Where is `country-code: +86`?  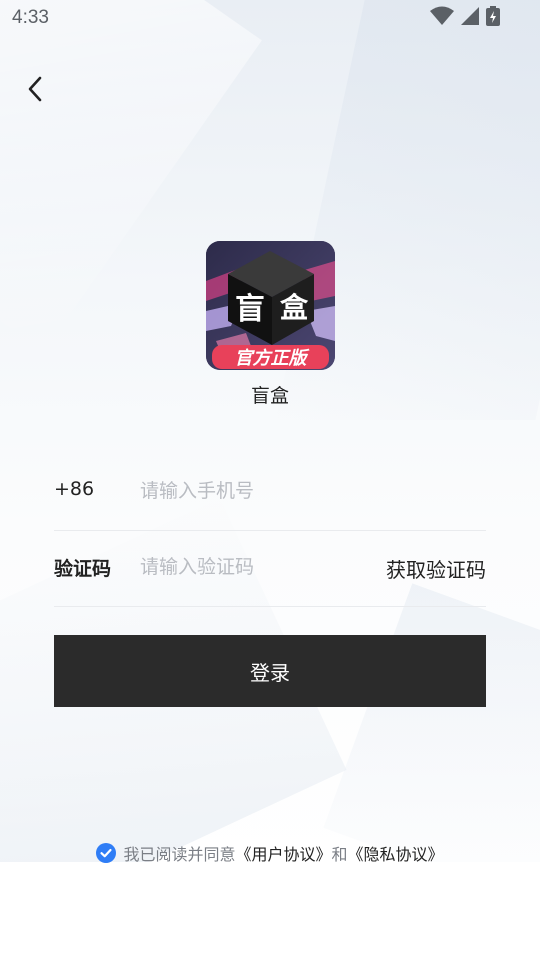
country-code: +86 is located at coordinates (74, 489).